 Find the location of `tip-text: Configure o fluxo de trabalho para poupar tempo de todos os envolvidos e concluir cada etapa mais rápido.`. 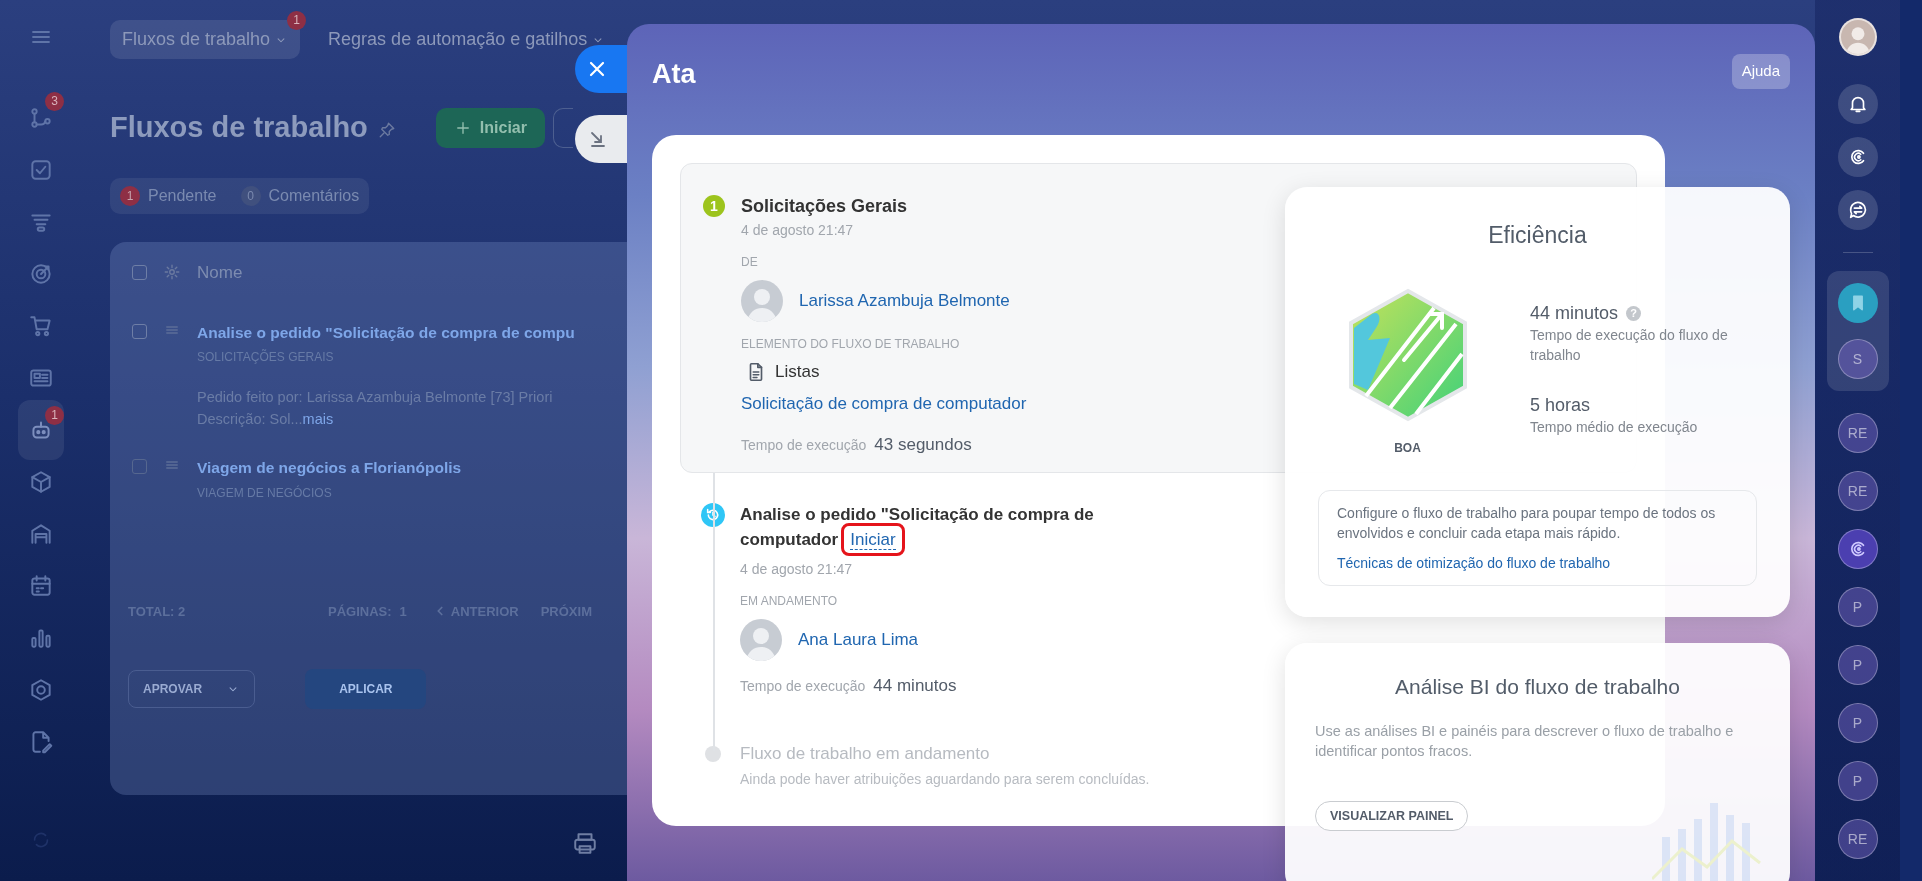

tip-text: Configure o fluxo de trabalho para poupar tempo de todos os envolvidos e concluir cada etapa mais rápido. is located at coordinates (1527, 523).